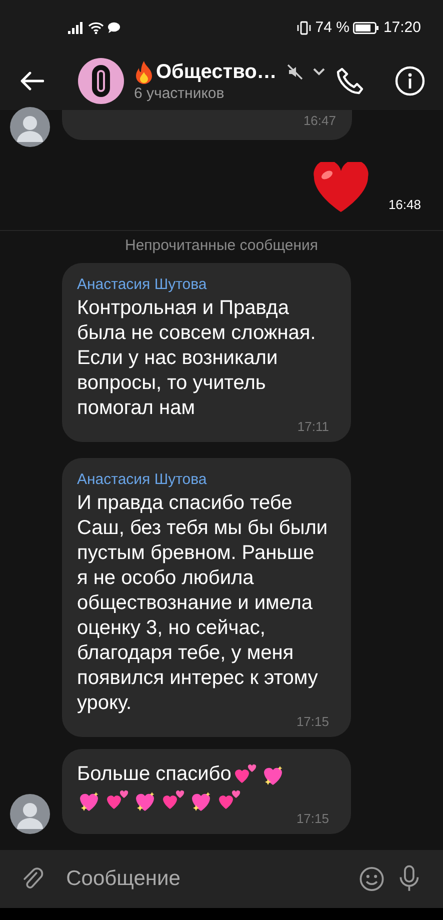  What do you see at coordinates (154, 774) in the screenshot?
I see `message-text: Больше спасибо` at bounding box center [154, 774].